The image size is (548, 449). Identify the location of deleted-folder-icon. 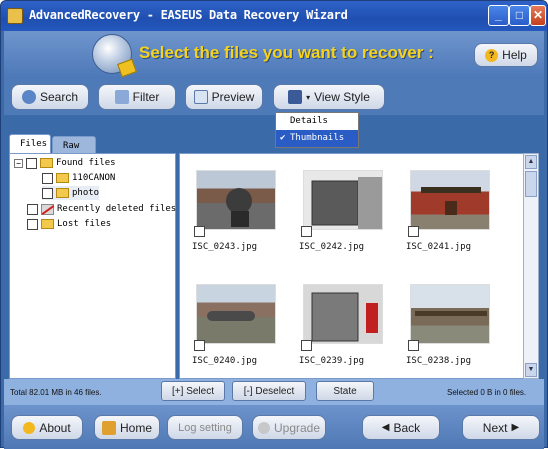
(47, 209).